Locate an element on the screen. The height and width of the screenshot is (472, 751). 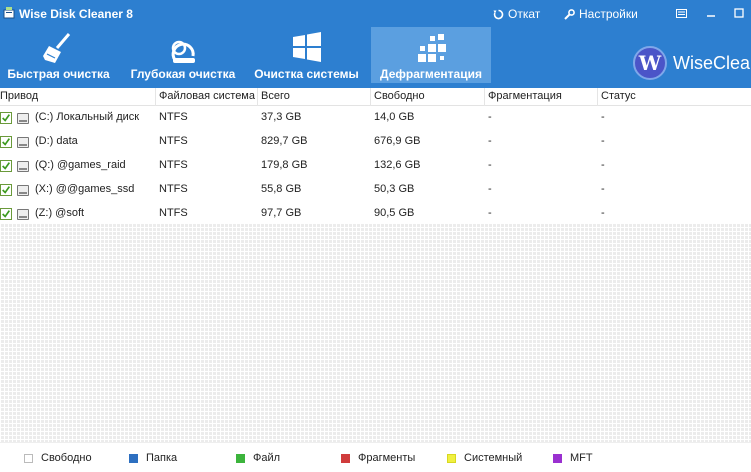
undo-icon is located at coordinates (498, 14).